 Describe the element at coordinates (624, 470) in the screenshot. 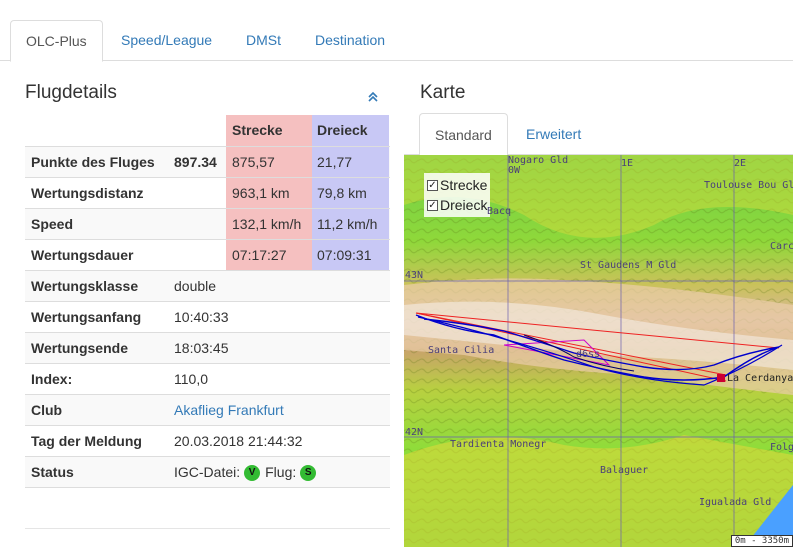

I see `map-label: Balaguer` at that location.